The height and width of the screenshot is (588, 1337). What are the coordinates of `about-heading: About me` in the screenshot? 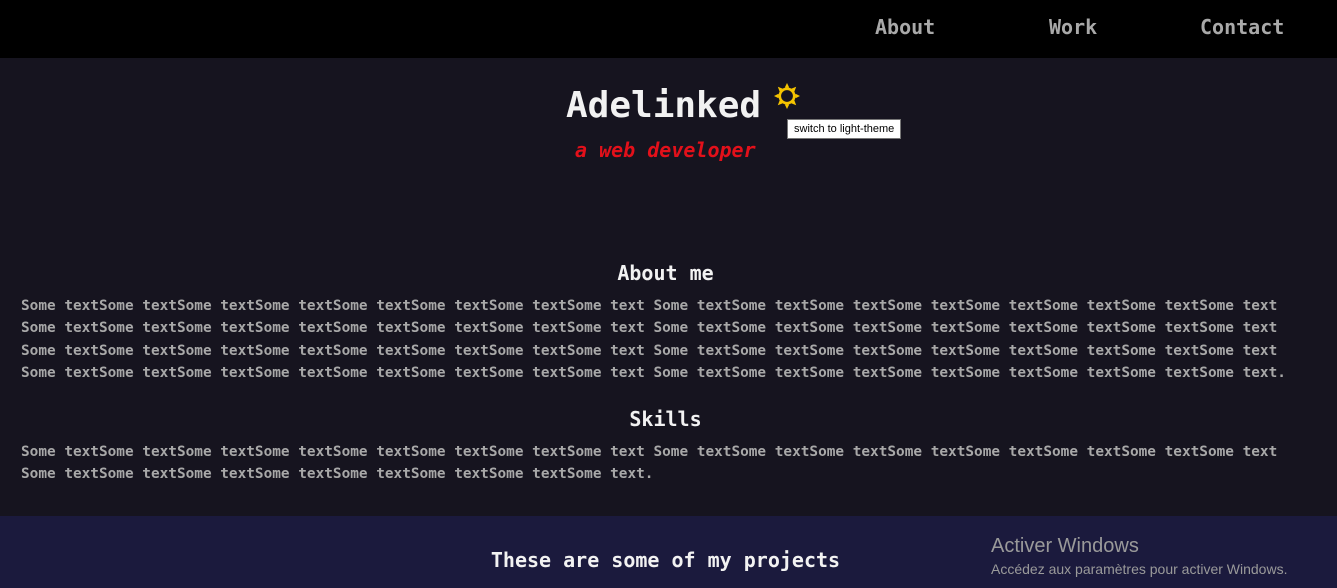 It's located at (665, 273).